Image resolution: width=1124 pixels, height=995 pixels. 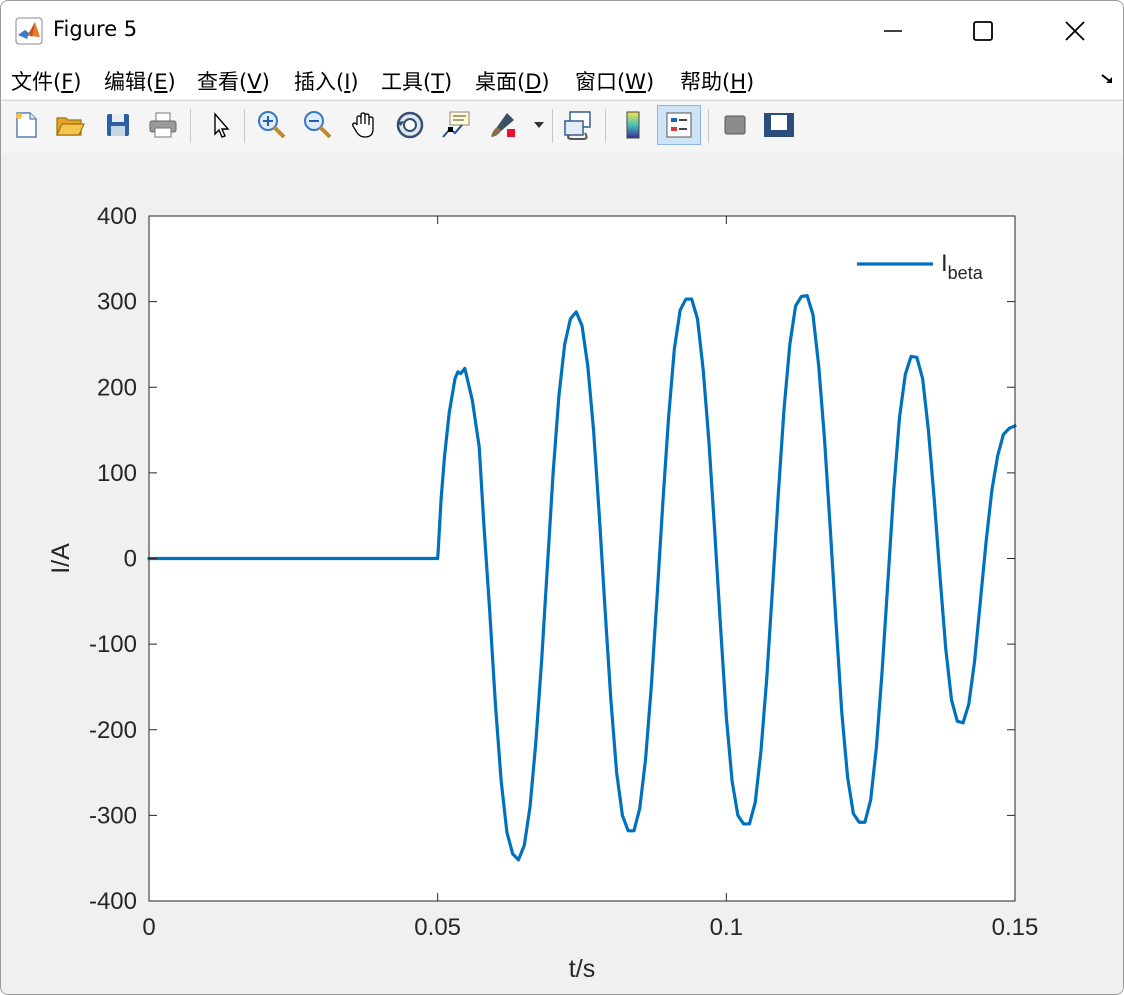 I want to click on open-file-icon, so click(x=70, y=126).